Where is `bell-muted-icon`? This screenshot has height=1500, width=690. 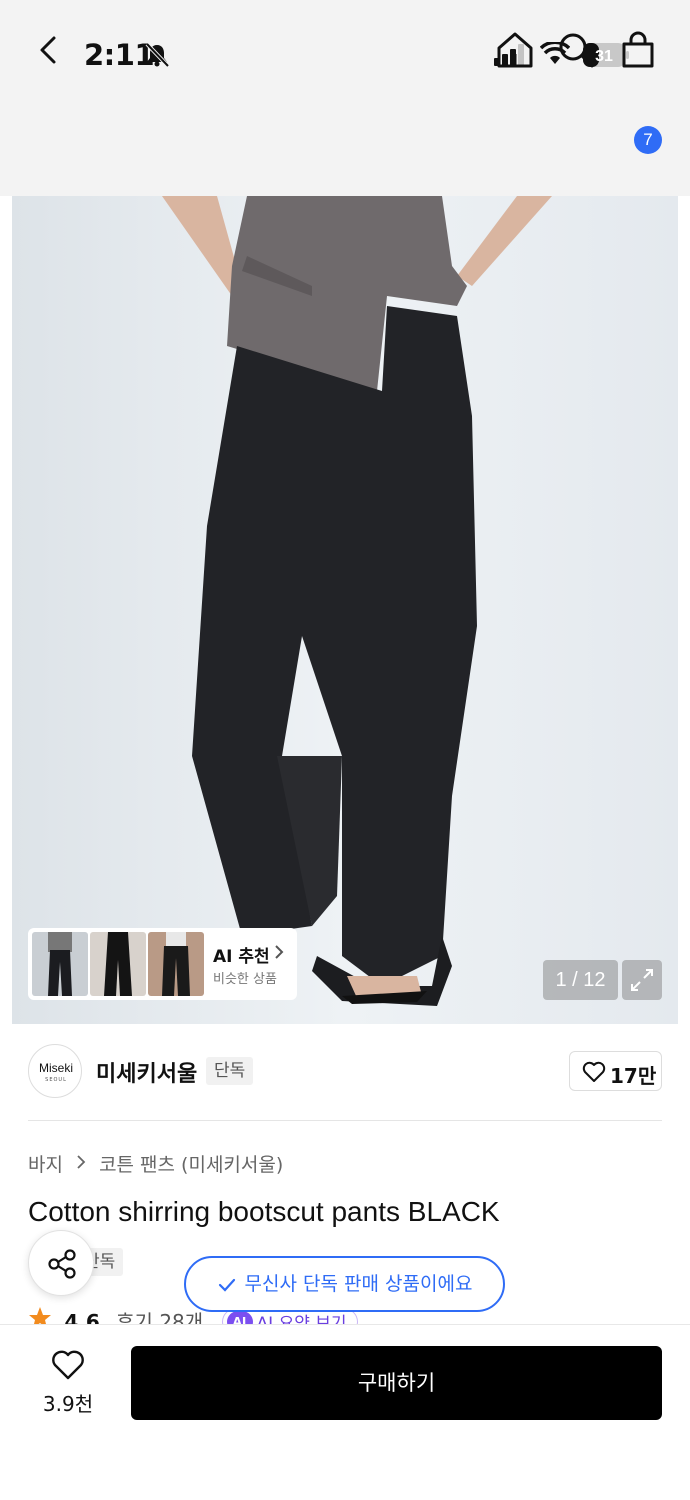 bell-muted-icon is located at coordinates (157, 55).